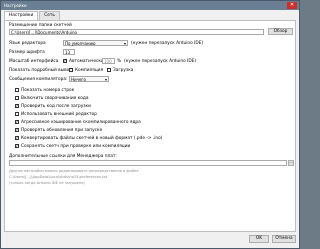  Describe the element at coordinates (49, 15) in the screenshot. I see `tab-network: Сеть` at that location.